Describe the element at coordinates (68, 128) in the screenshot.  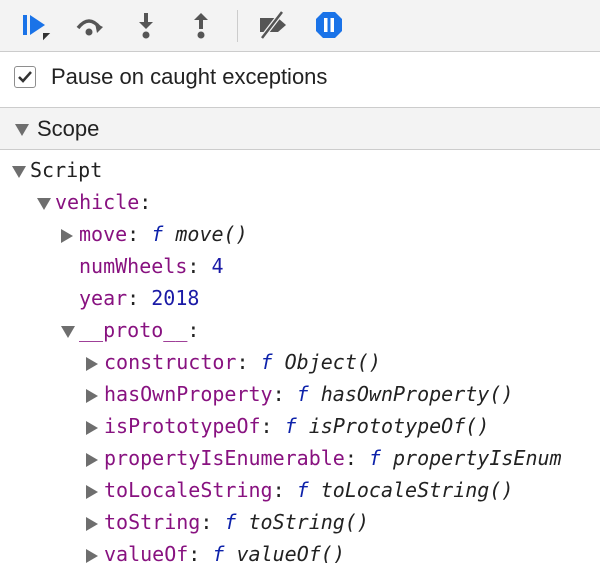
I see `scope-title: Scope` at that location.